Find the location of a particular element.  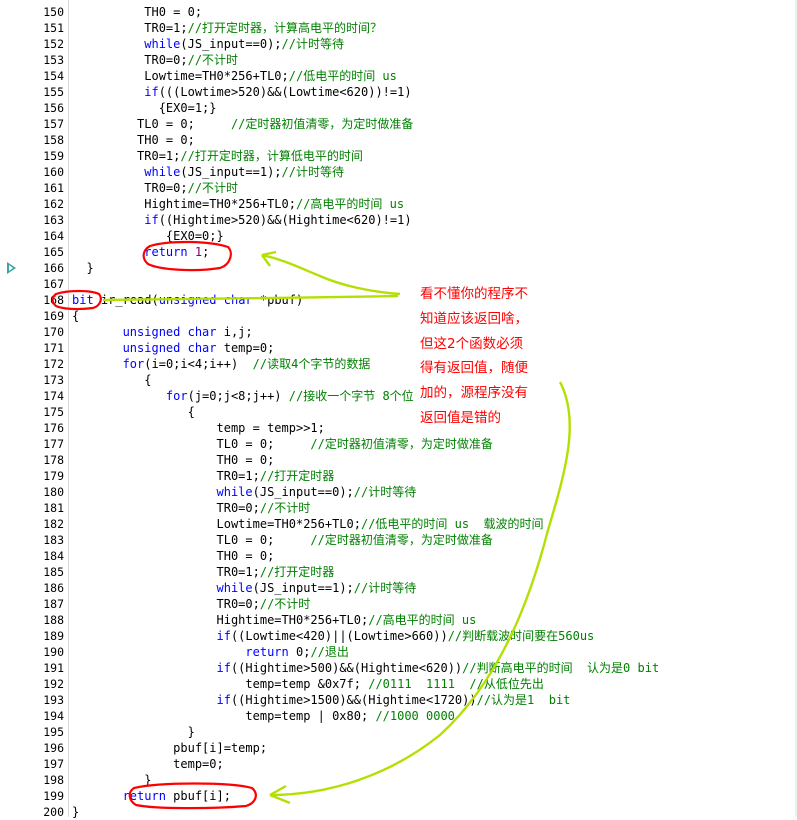

code-line: 170 unsigned char i,j; is located at coordinates (398, 332).